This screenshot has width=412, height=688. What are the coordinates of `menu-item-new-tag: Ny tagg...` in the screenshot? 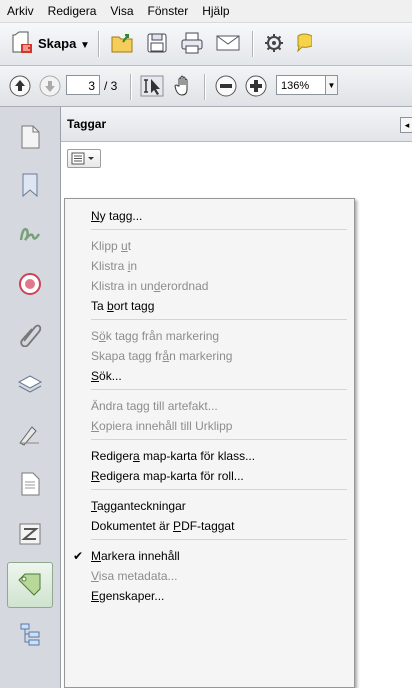 It's located at (116, 216).